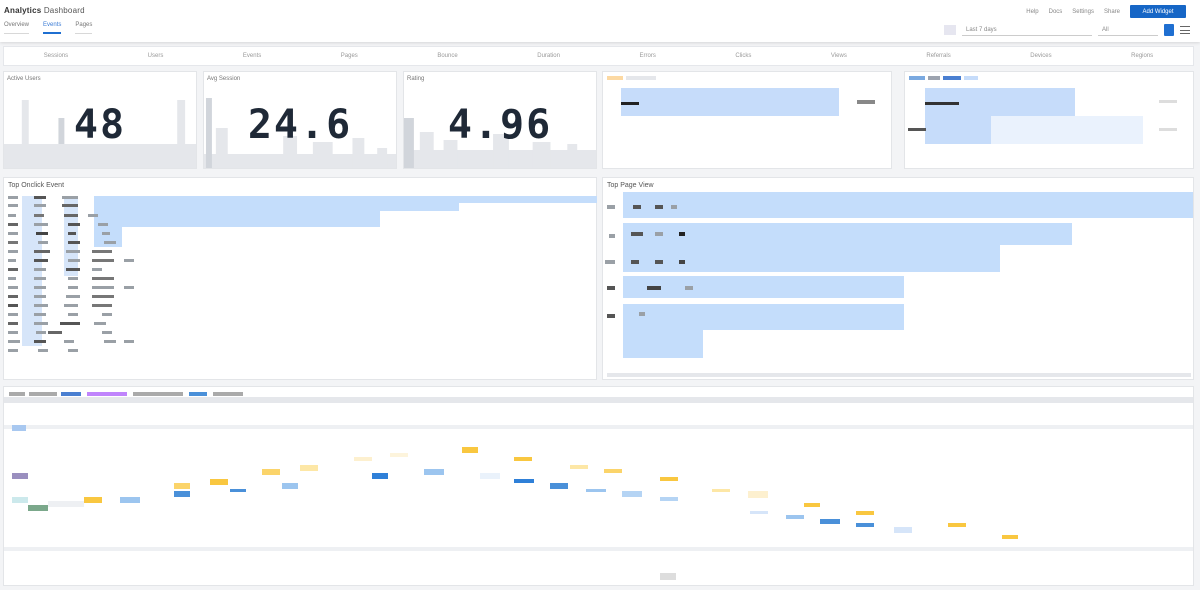 The width and height of the screenshot is (1200, 590). I want to click on filter-bar: Last 7 days All, so click(1067, 30).